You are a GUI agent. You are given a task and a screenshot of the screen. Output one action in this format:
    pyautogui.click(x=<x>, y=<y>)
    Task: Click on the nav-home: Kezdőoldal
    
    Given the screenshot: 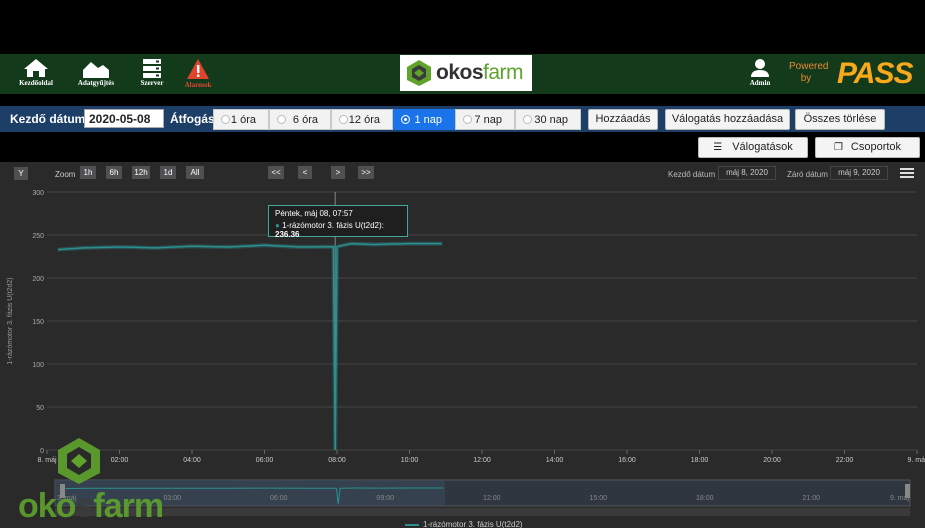 What is the action you would take?
    pyautogui.click(x=36, y=74)
    